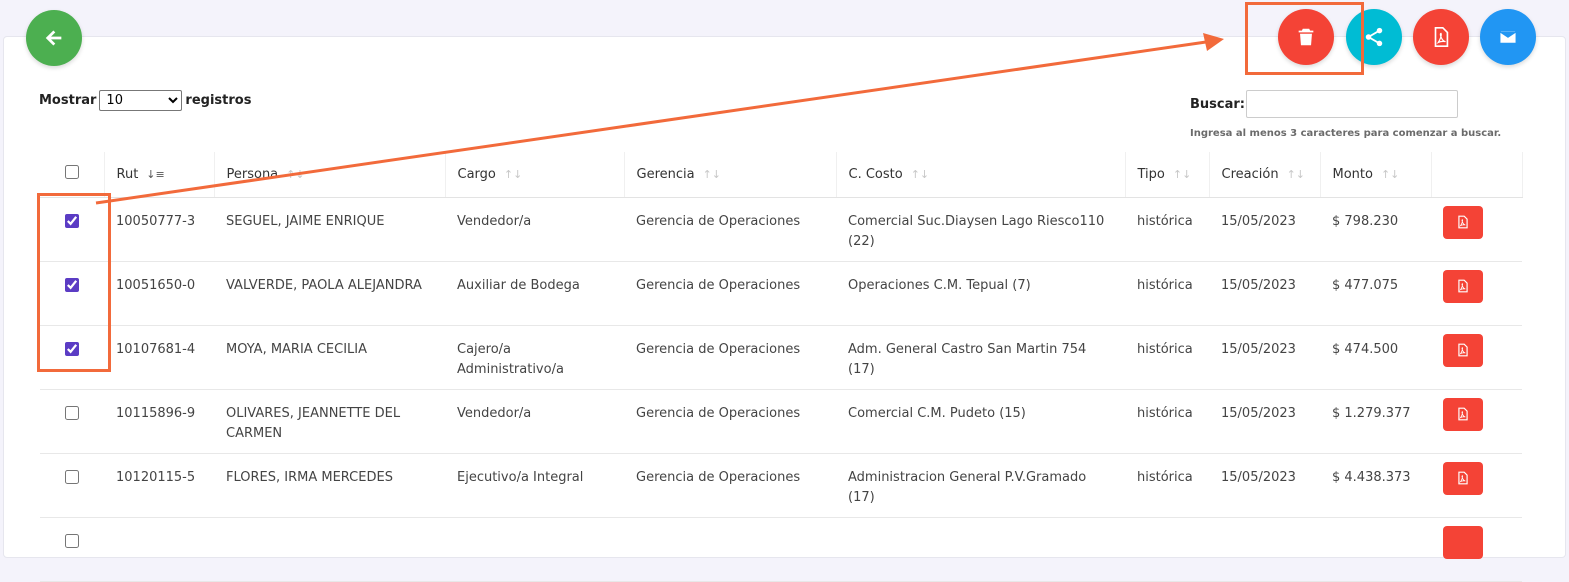  I want to click on cell-monto: $ 4.438.373, so click(1375, 485).